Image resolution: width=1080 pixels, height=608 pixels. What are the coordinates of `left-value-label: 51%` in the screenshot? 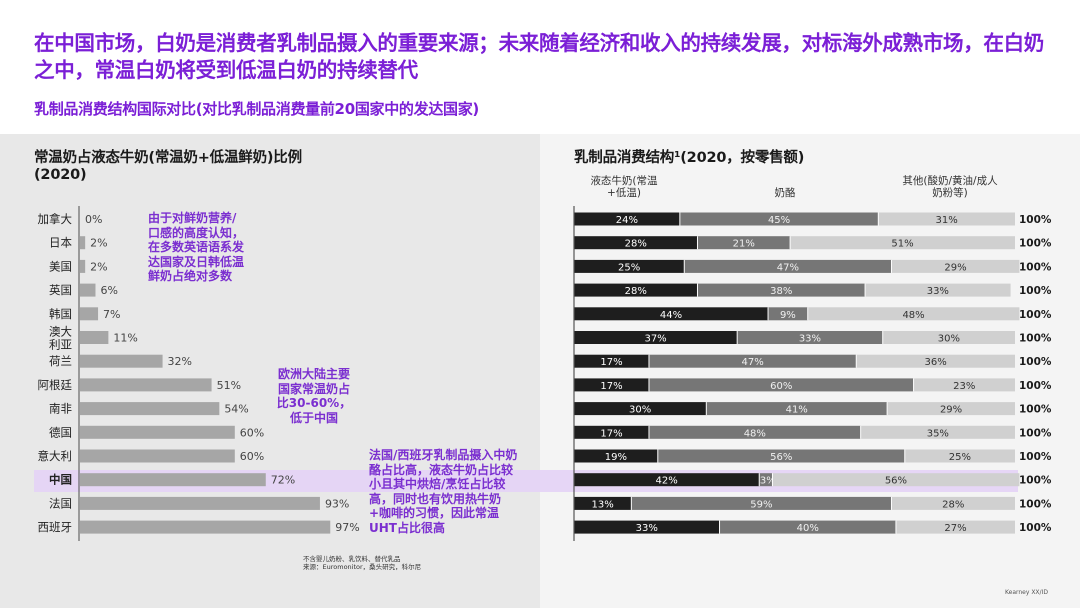 It's located at (229, 385).